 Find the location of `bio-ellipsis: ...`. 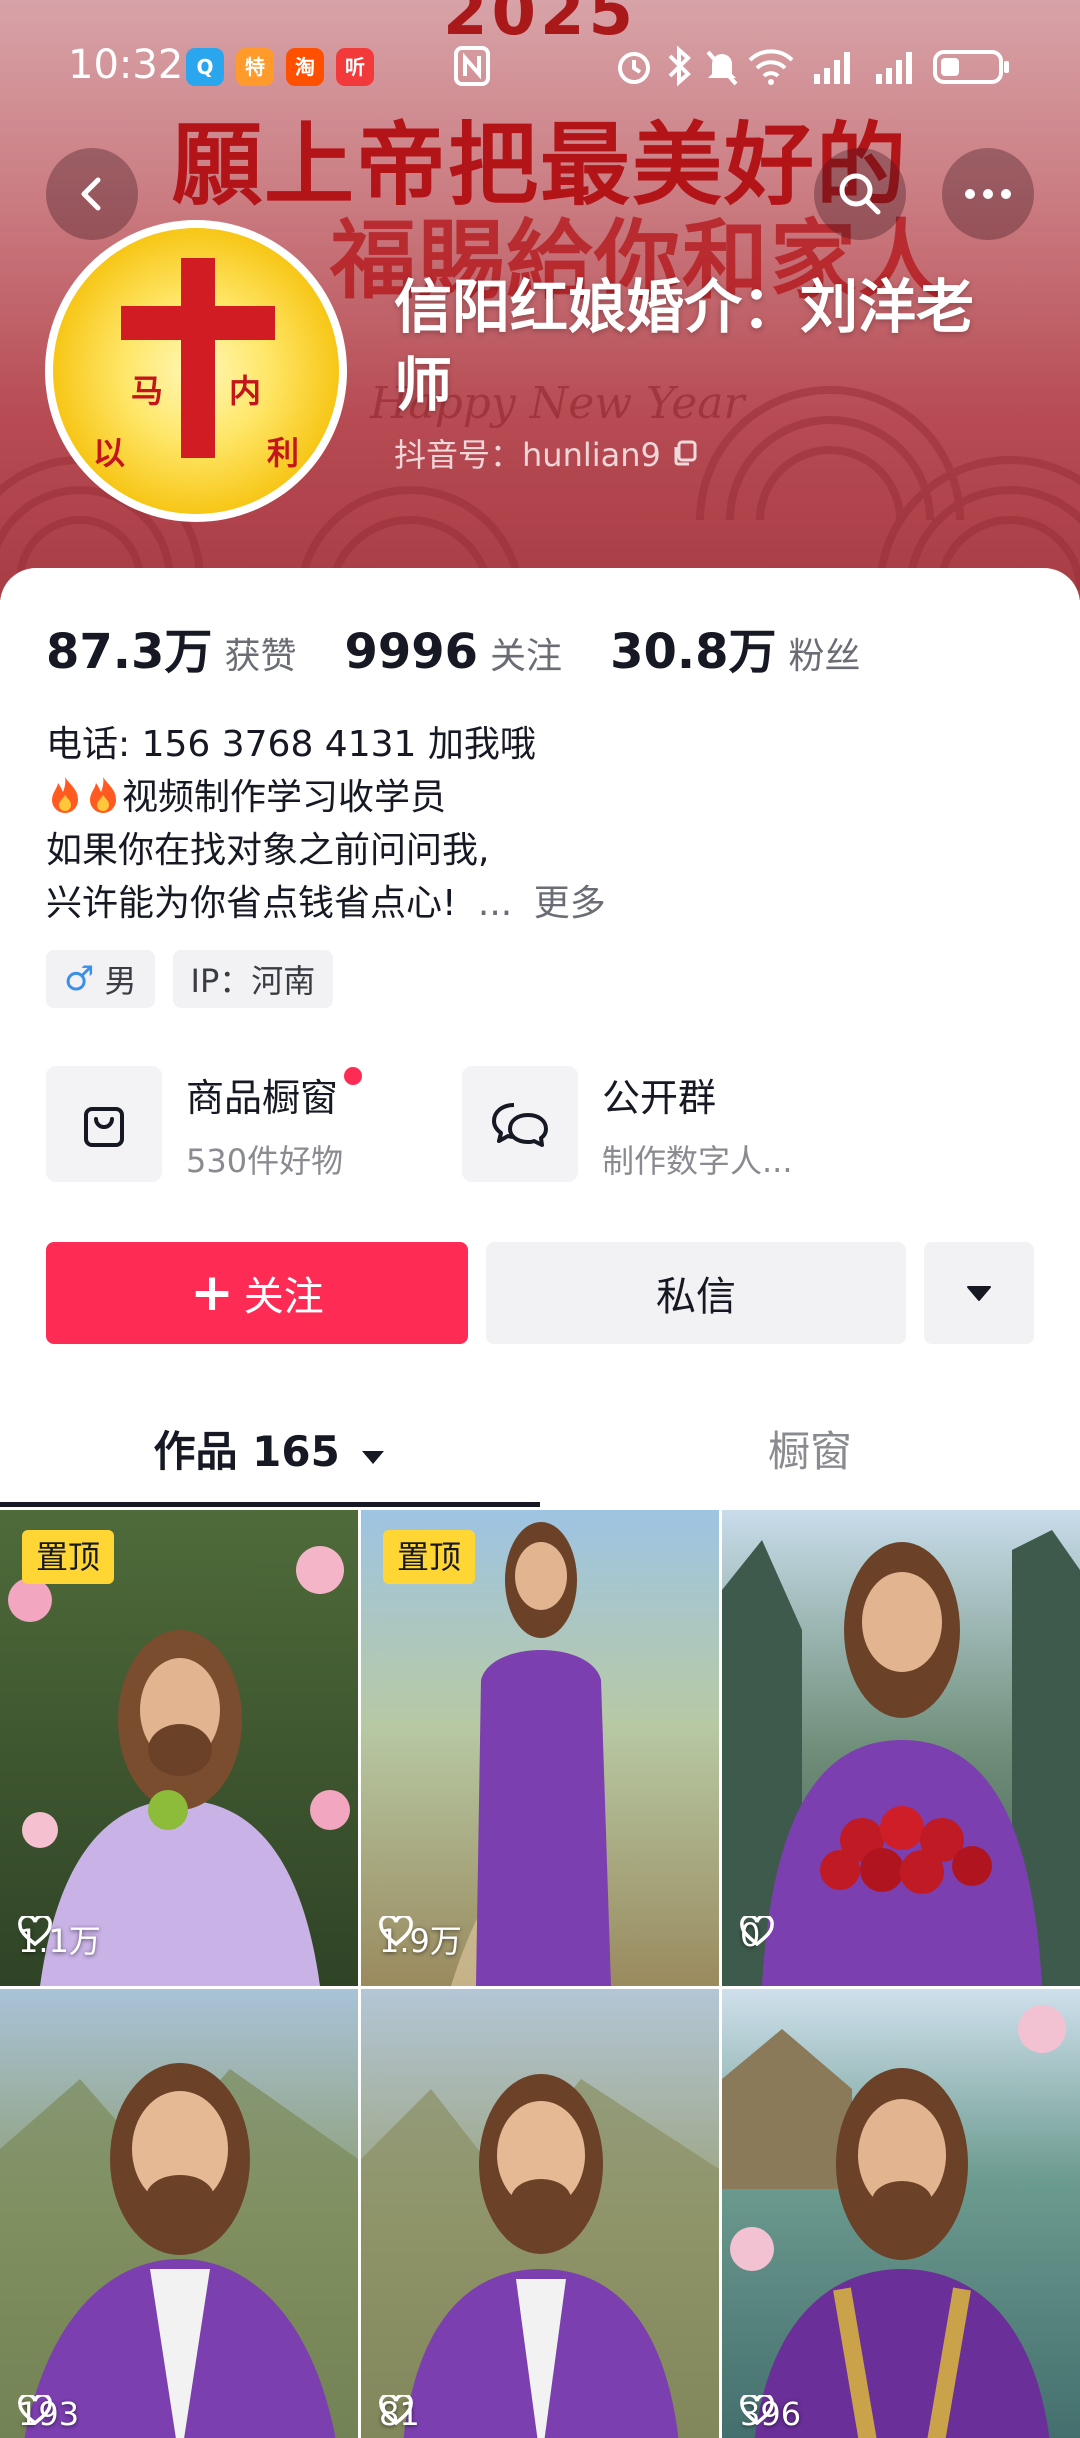

bio-ellipsis: ... is located at coordinates (495, 903).